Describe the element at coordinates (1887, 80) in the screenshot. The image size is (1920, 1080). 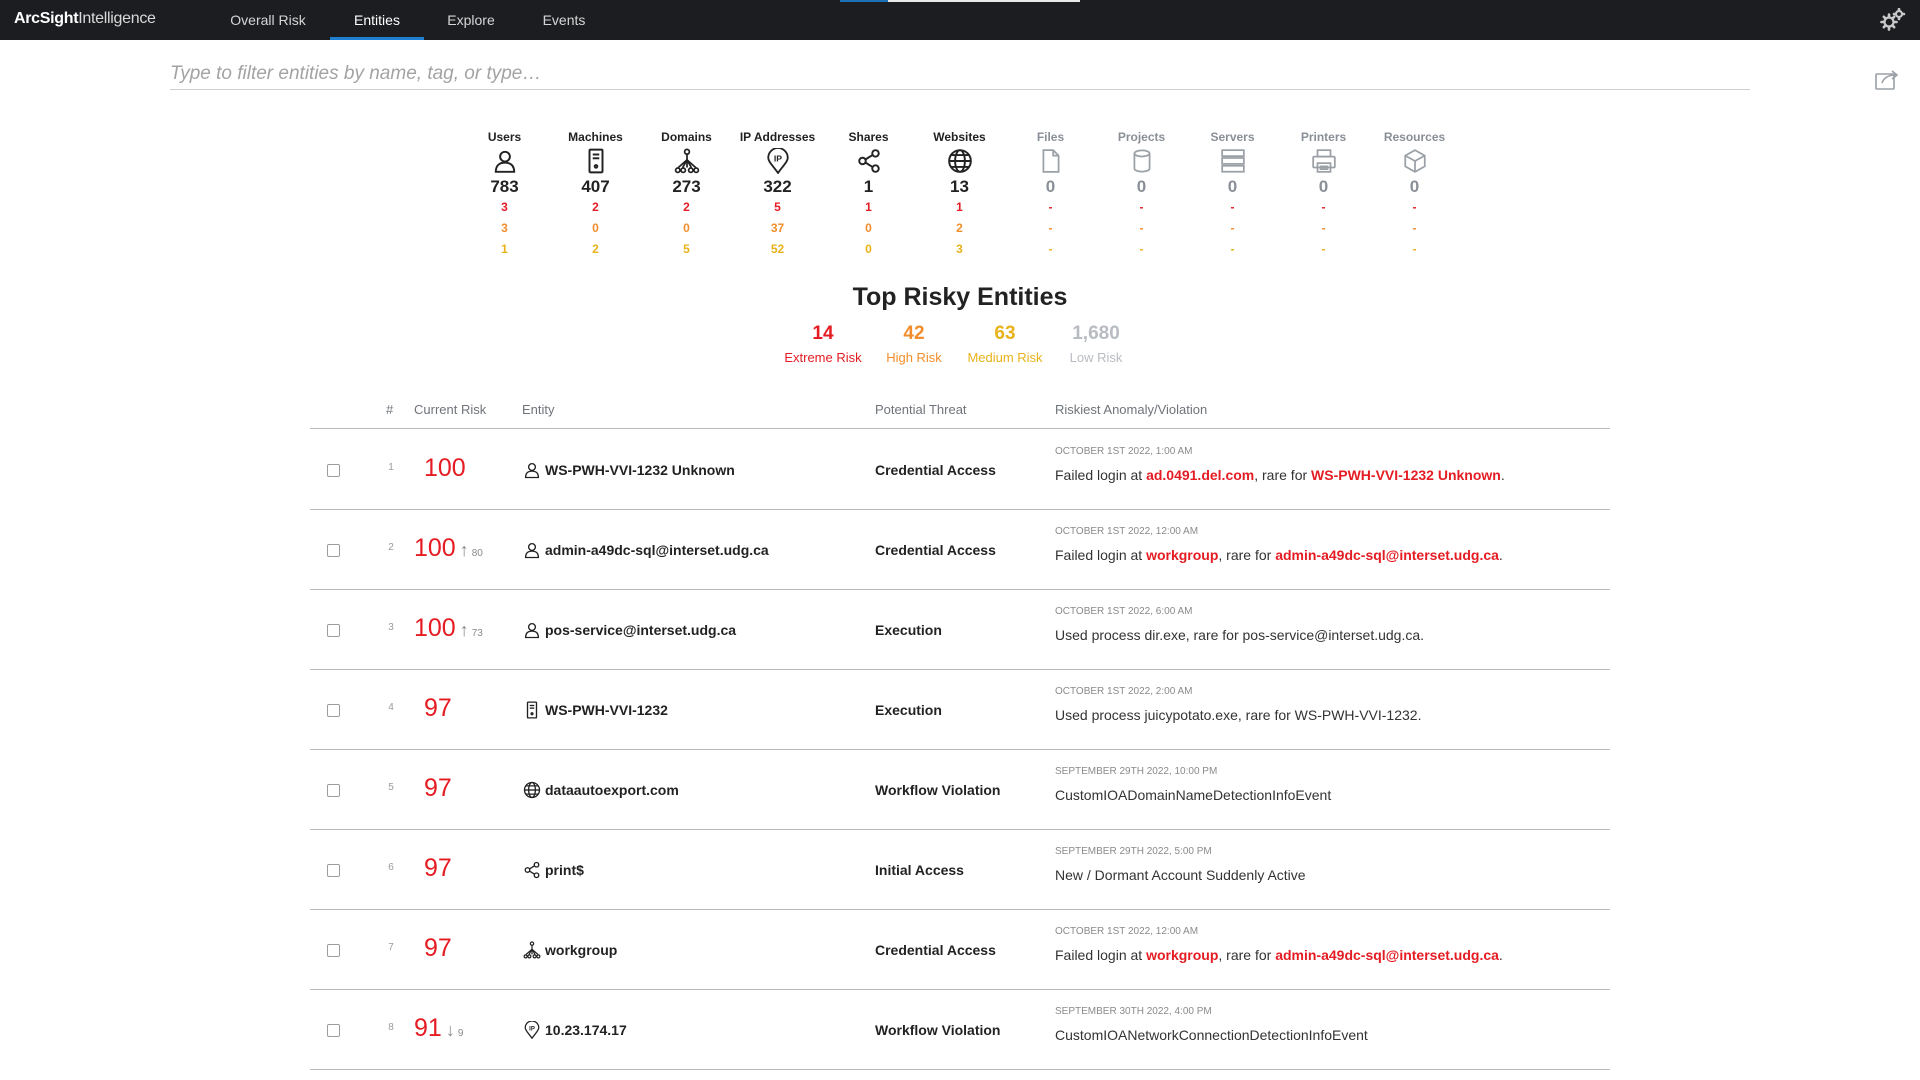
I see `export-share-icon` at that location.